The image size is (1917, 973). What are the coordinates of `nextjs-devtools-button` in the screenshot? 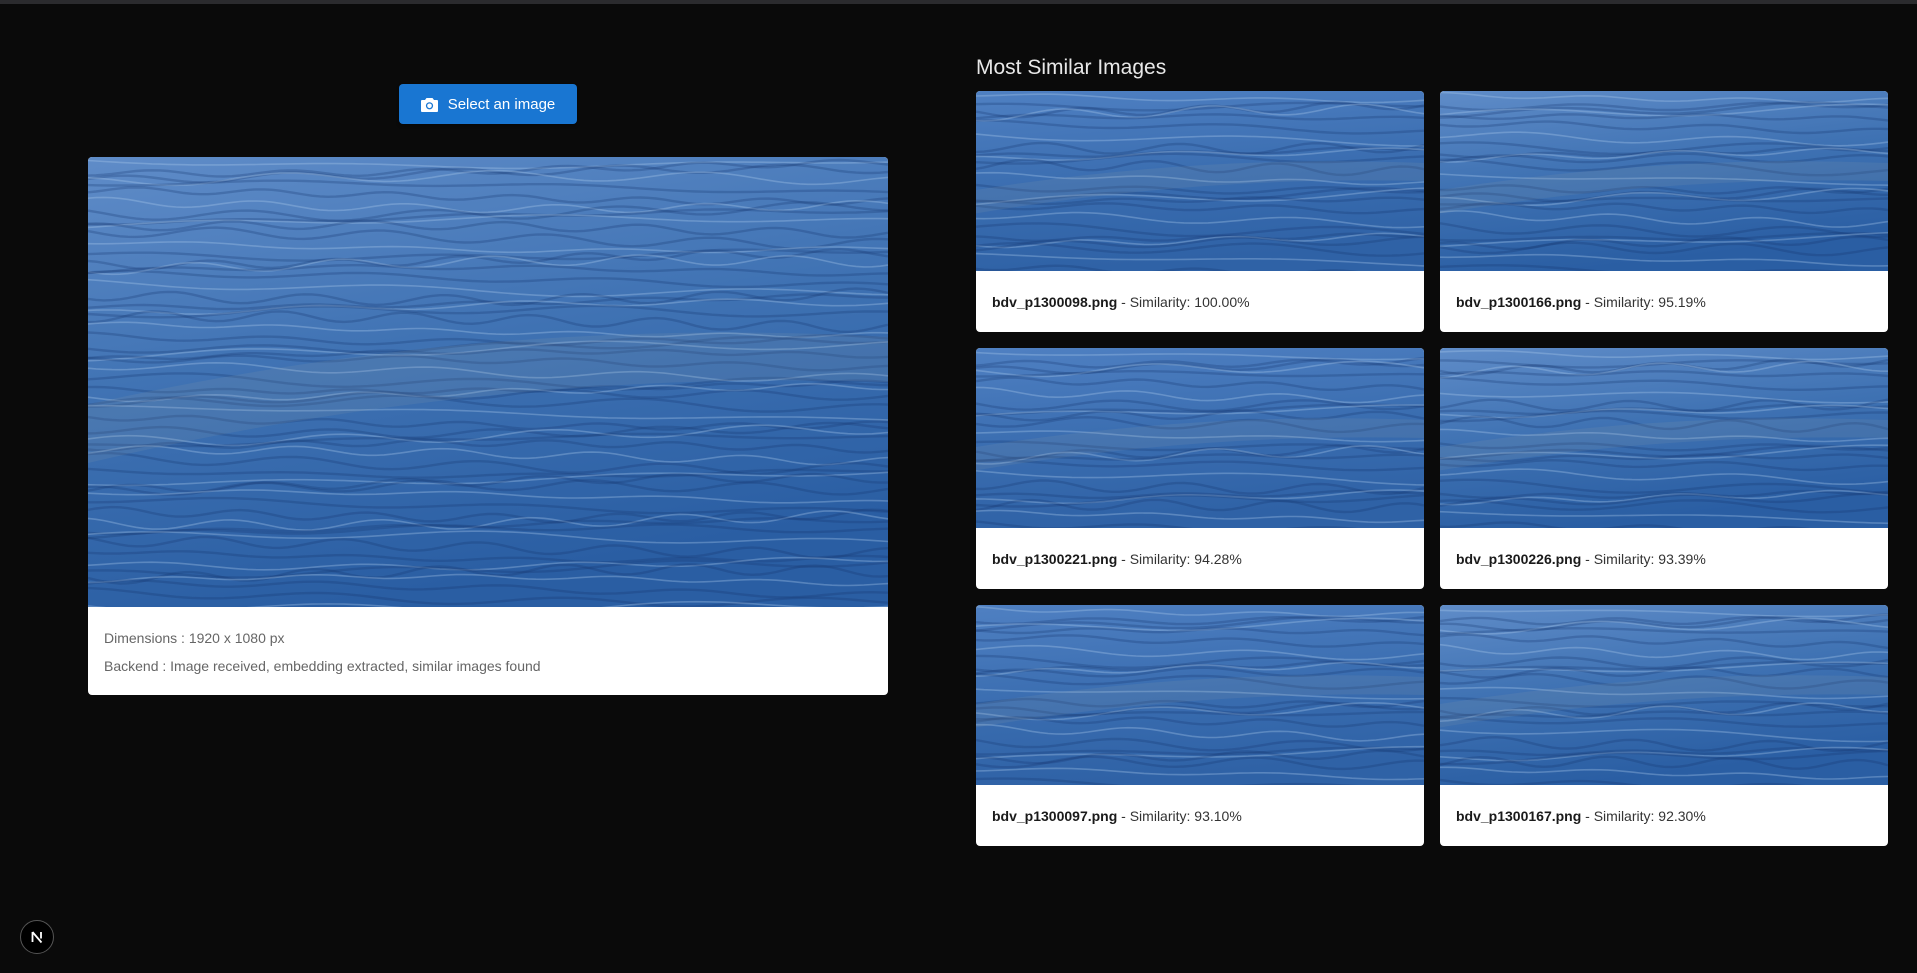 It's located at (37, 937).